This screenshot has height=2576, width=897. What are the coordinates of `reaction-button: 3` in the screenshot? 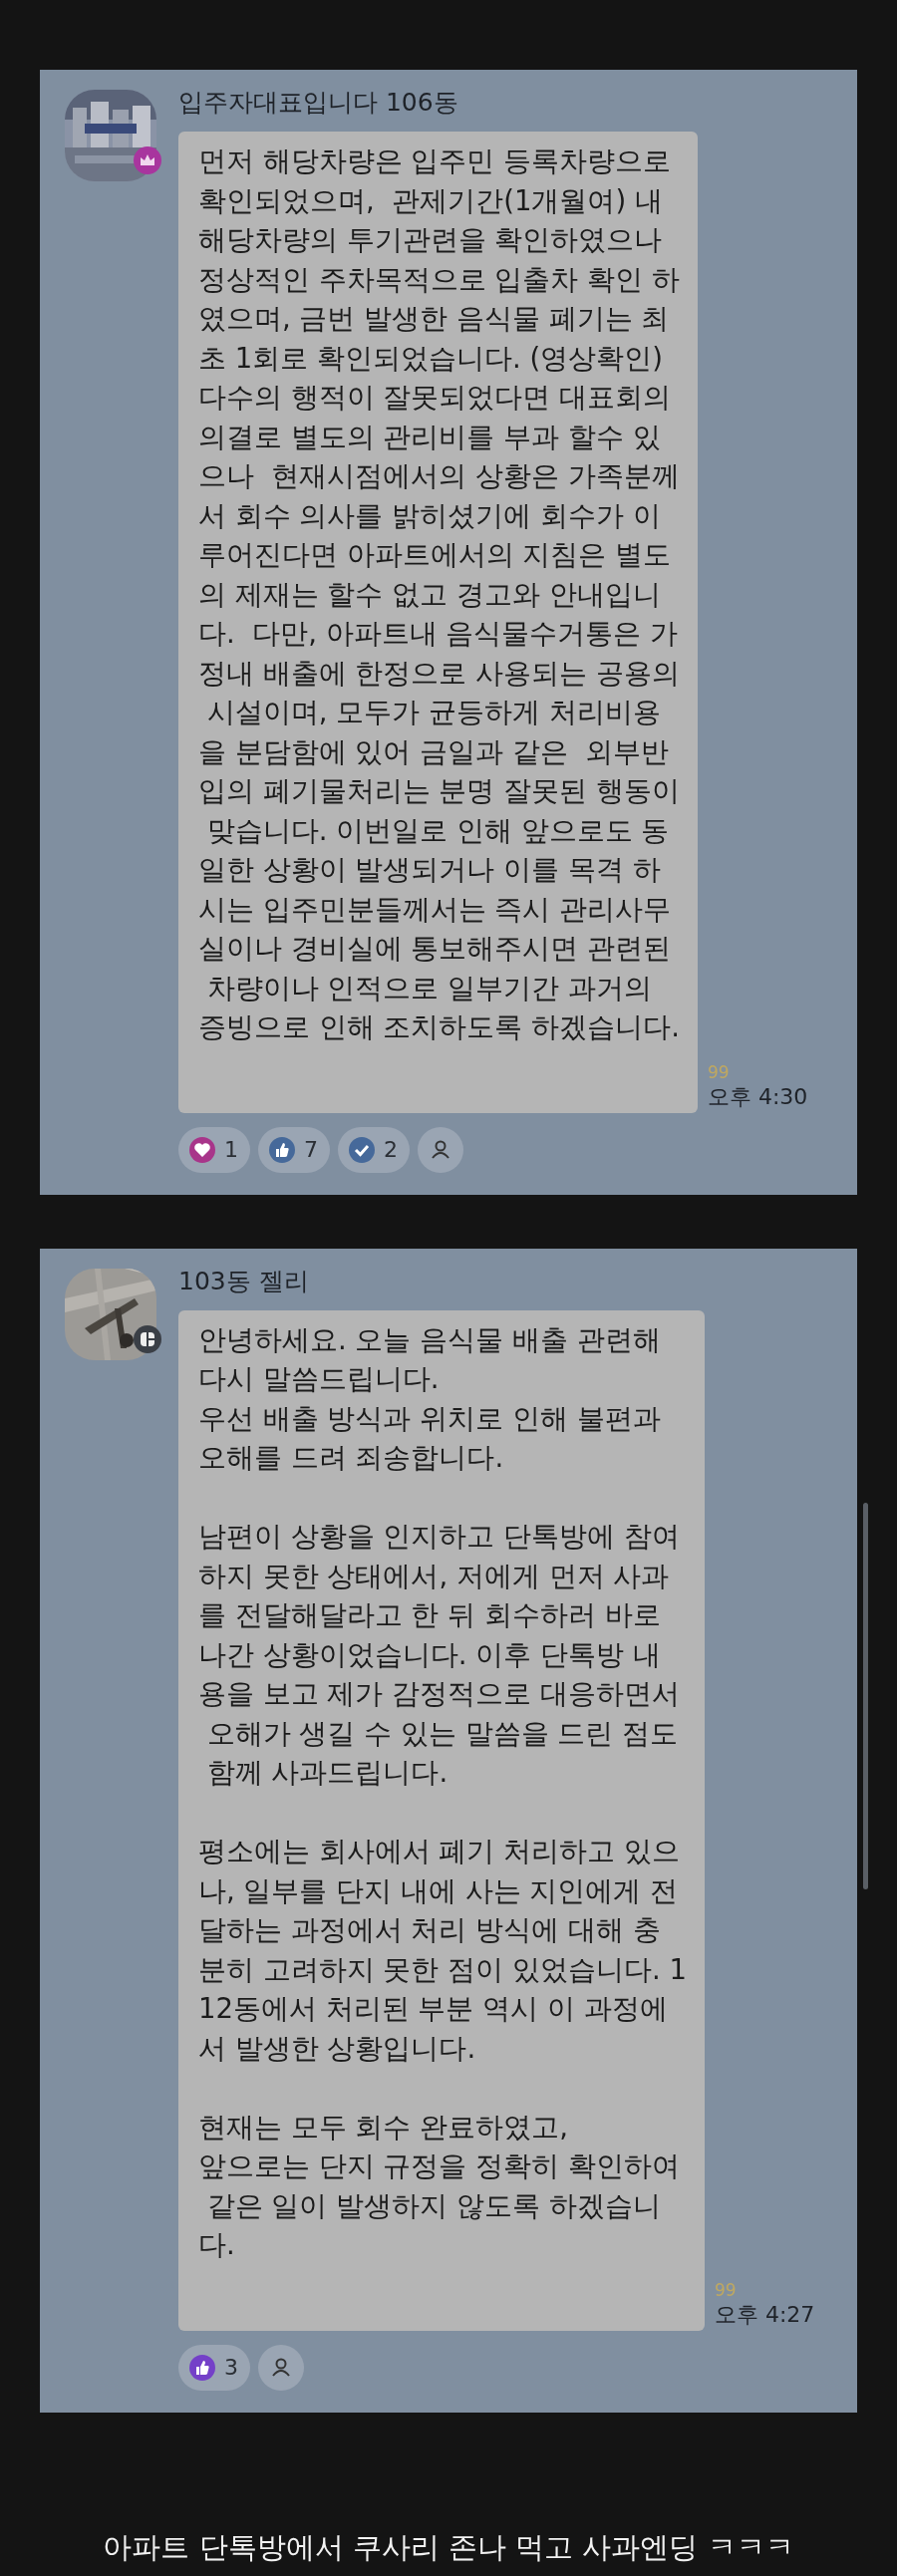 It's located at (214, 2367).